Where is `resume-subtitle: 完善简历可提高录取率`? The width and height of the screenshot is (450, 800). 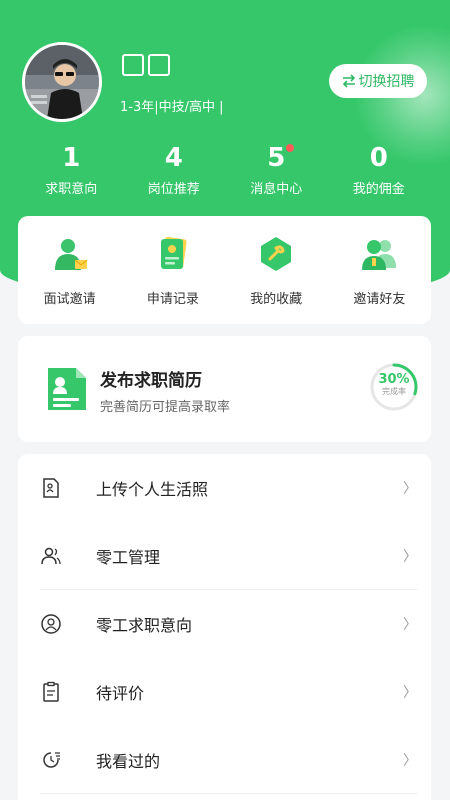 resume-subtitle: 完善简历可提高录取率 is located at coordinates (165, 407).